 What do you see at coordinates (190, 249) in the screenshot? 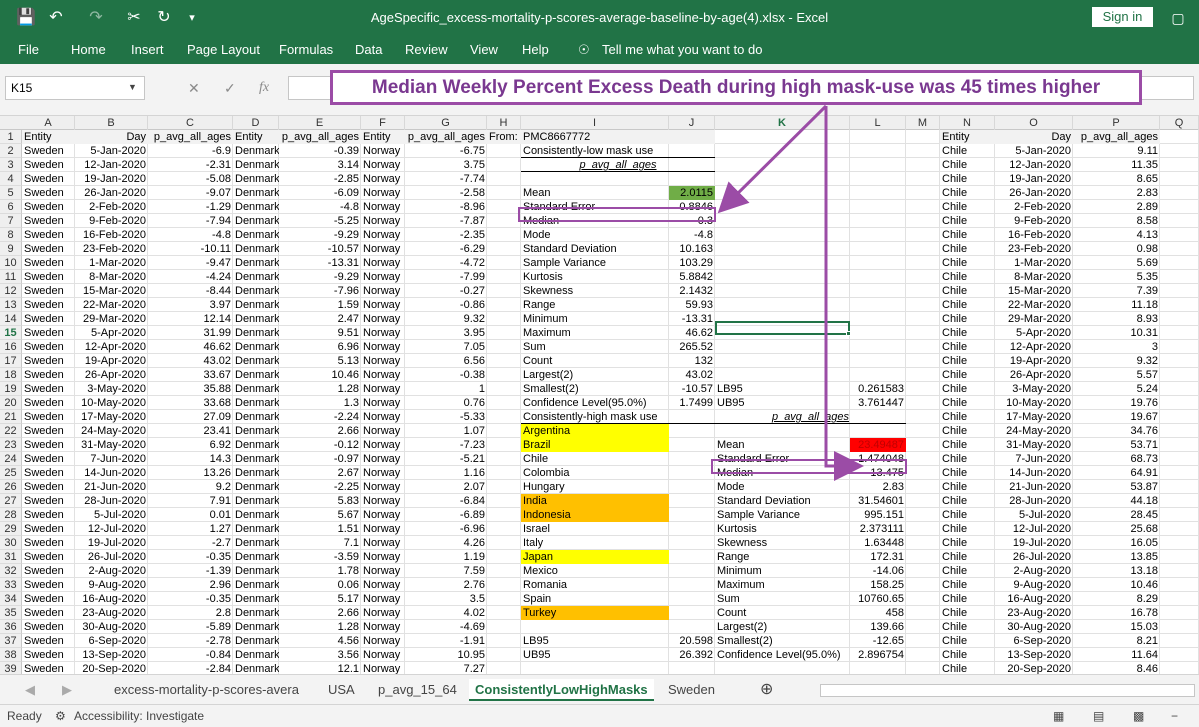
I see `cell-c9: -10.11` at bounding box center [190, 249].